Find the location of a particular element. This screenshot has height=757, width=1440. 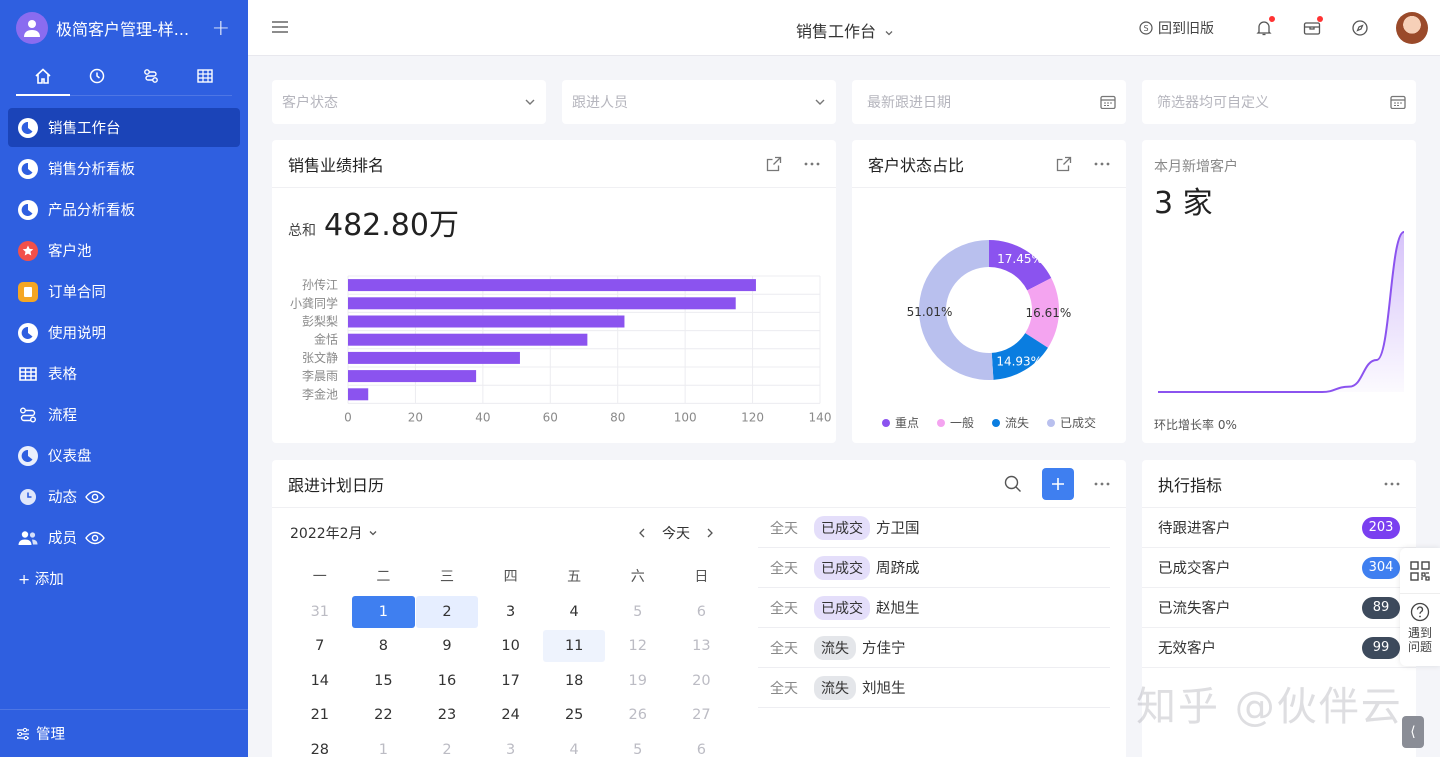

filter-follow-user: 跟进人员 is located at coordinates (699, 102).